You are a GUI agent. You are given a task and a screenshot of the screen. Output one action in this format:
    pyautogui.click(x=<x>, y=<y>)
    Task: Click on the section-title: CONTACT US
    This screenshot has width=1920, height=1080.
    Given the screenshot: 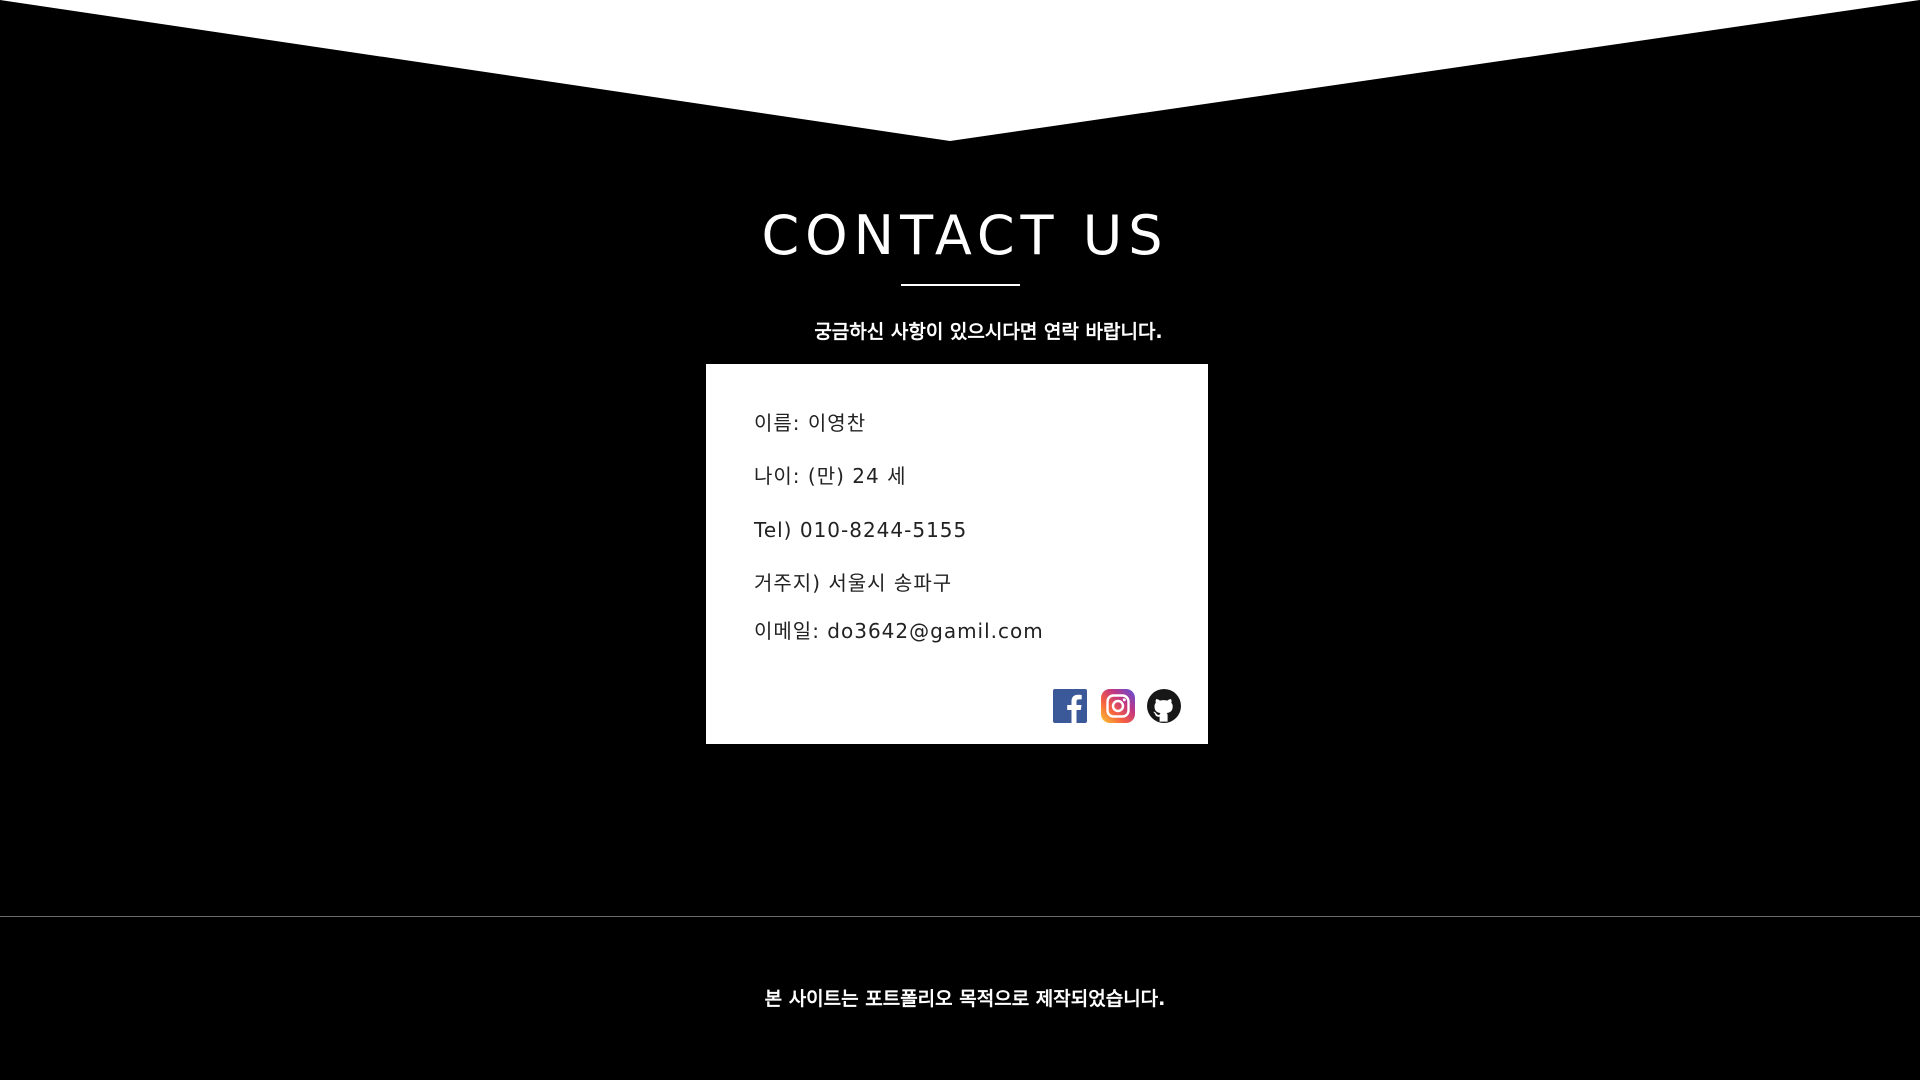 What is the action you would take?
    pyautogui.click(x=965, y=235)
    